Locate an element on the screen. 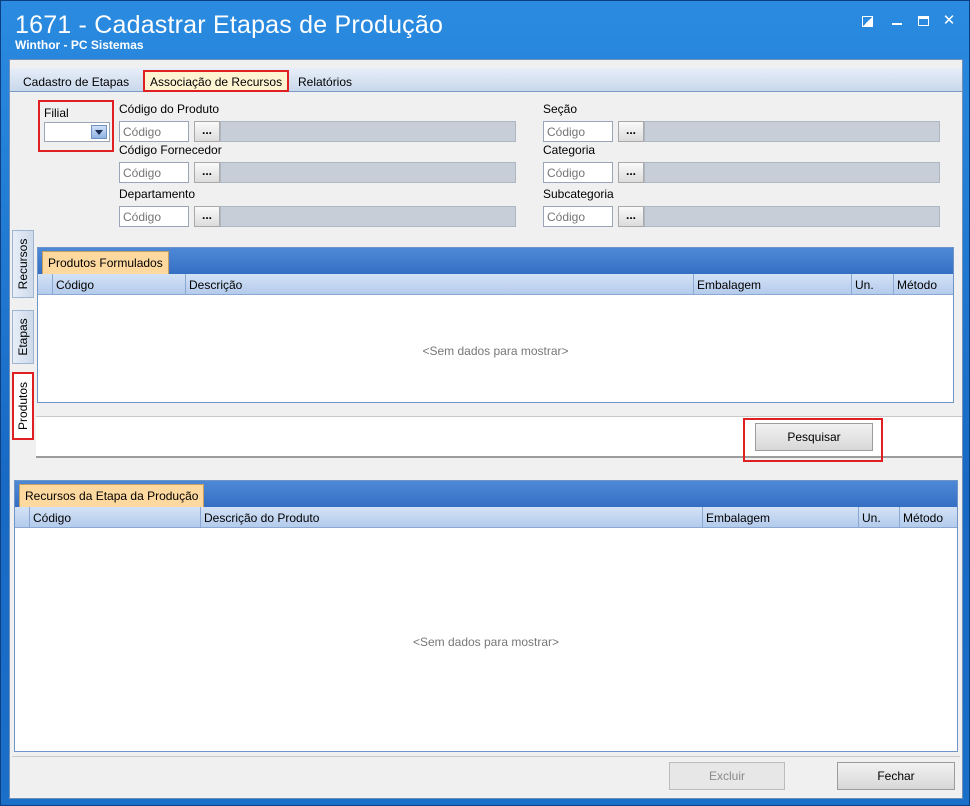 The height and width of the screenshot is (806, 970). filial-label: Filial is located at coordinates (56, 113).